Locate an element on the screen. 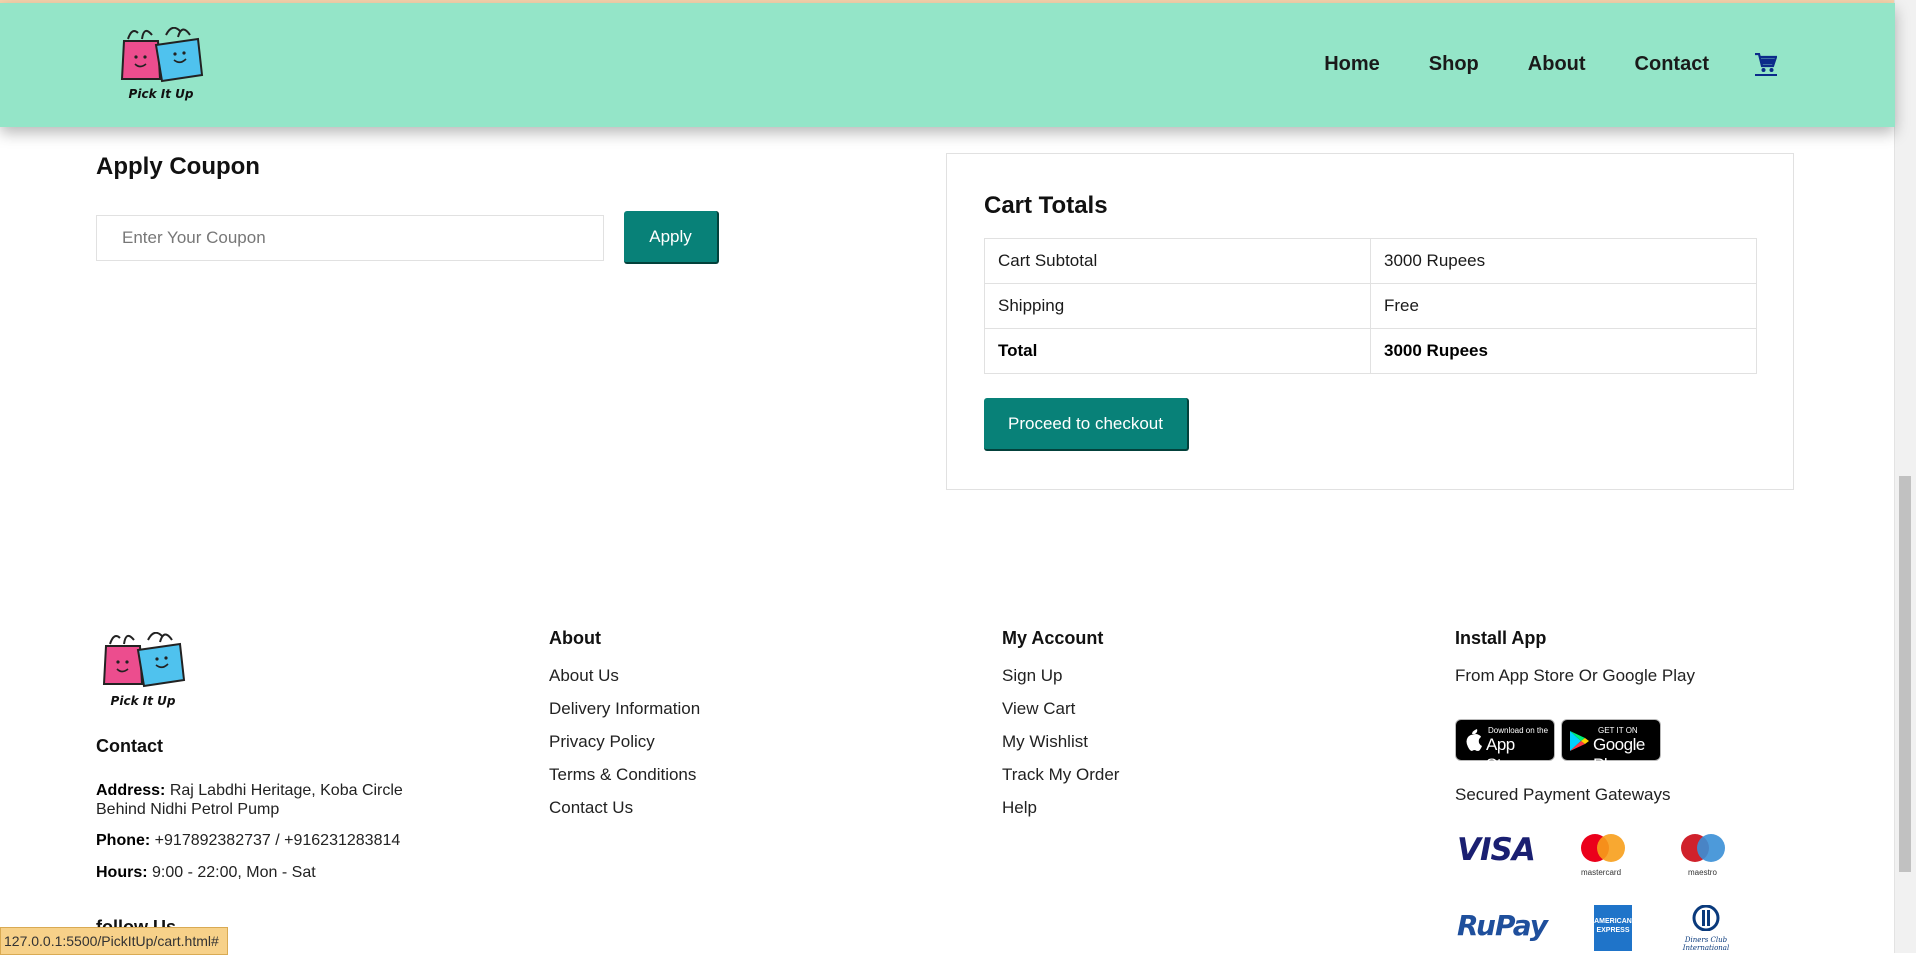 The width and height of the screenshot is (1916, 955). maestro-logo: maestro is located at coordinates (1703, 855).